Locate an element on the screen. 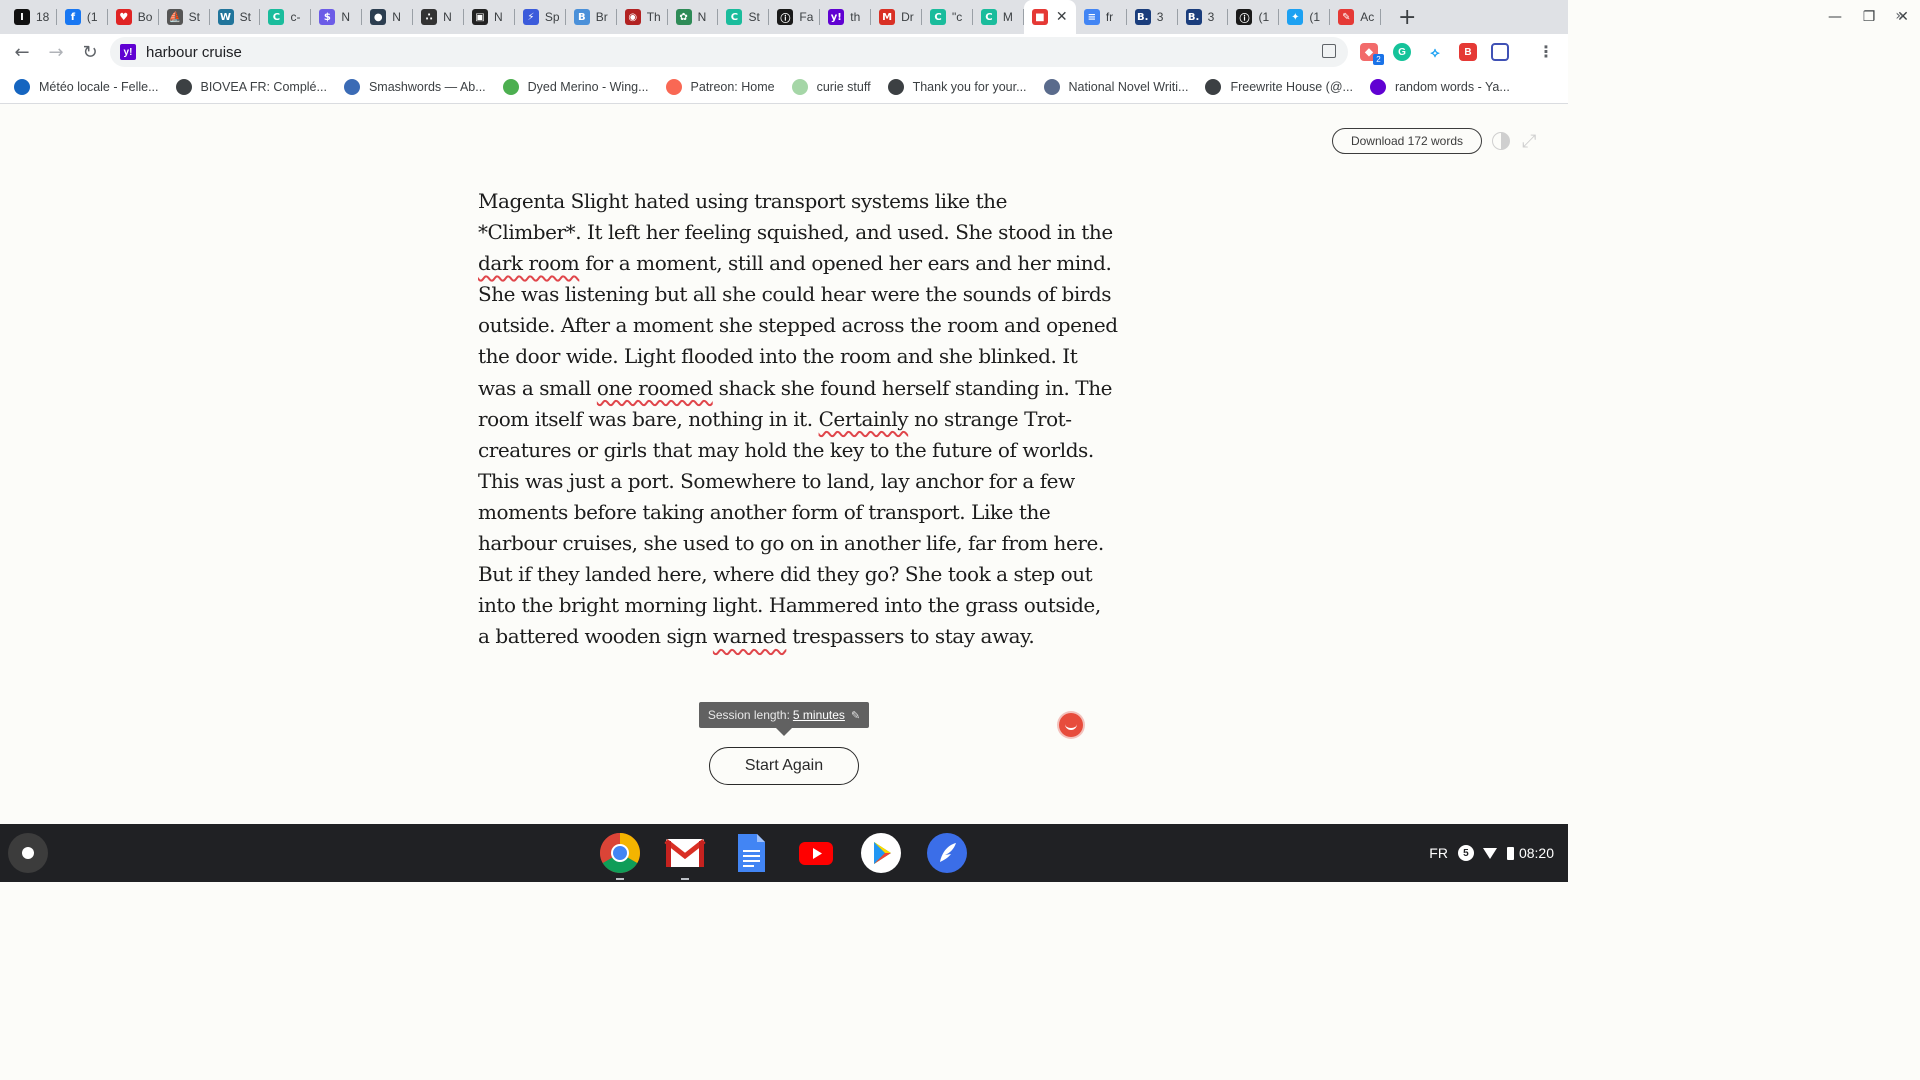 The width and height of the screenshot is (1920, 1080). b-icon: B. is located at coordinates (1193, 17).